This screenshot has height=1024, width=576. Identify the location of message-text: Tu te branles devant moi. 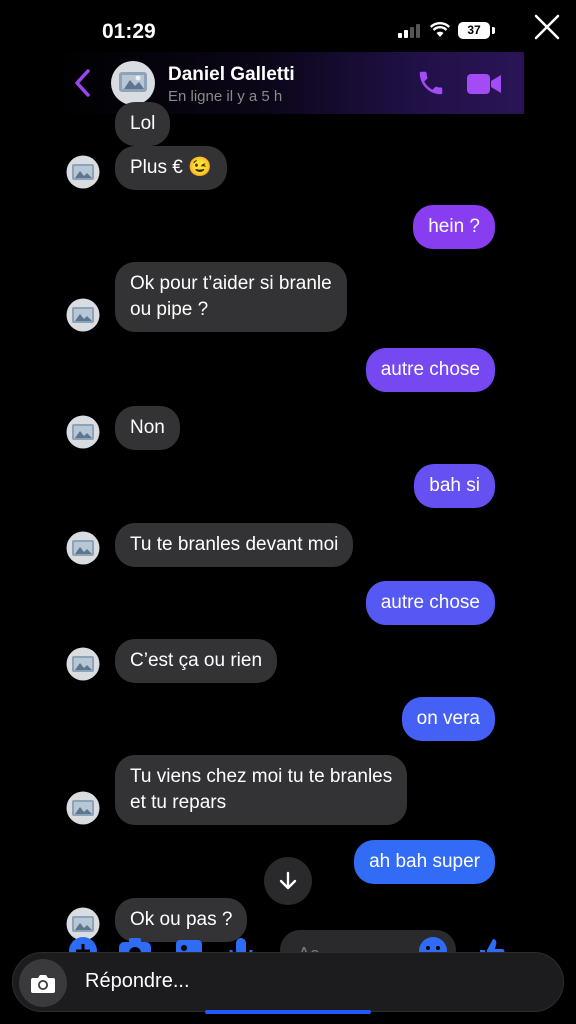
(234, 544).